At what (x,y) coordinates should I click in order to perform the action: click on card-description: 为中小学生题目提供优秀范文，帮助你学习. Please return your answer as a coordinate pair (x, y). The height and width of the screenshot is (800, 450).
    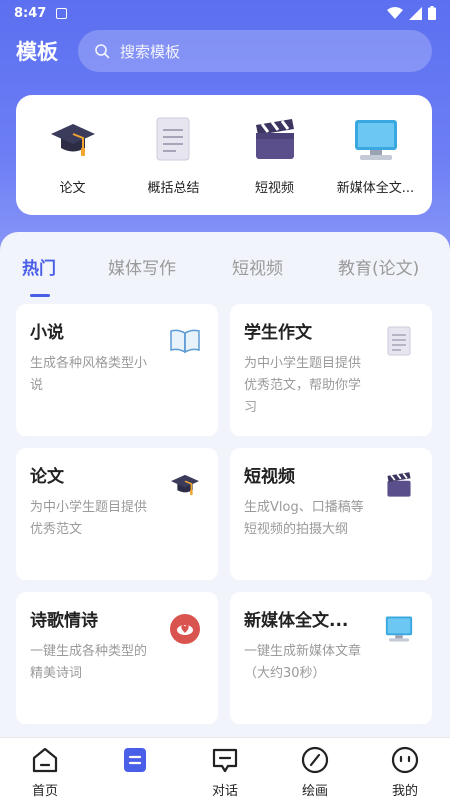
    Looking at the image, I should click on (303, 385).